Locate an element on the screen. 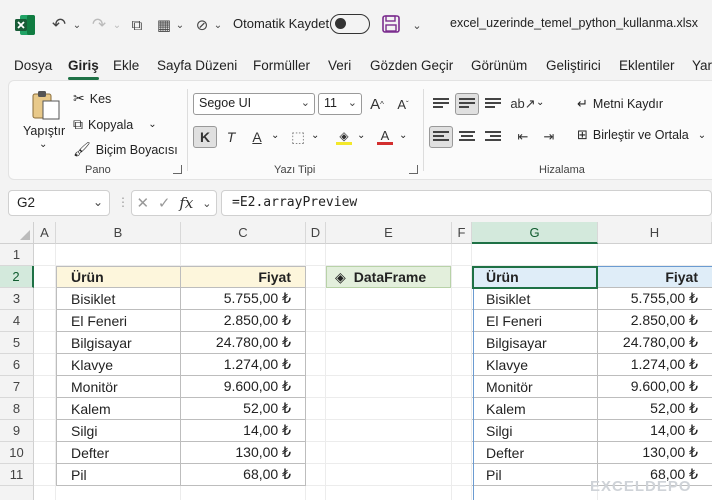  decrease-font-size-icon: Aˇ is located at coordinates (403, 104).